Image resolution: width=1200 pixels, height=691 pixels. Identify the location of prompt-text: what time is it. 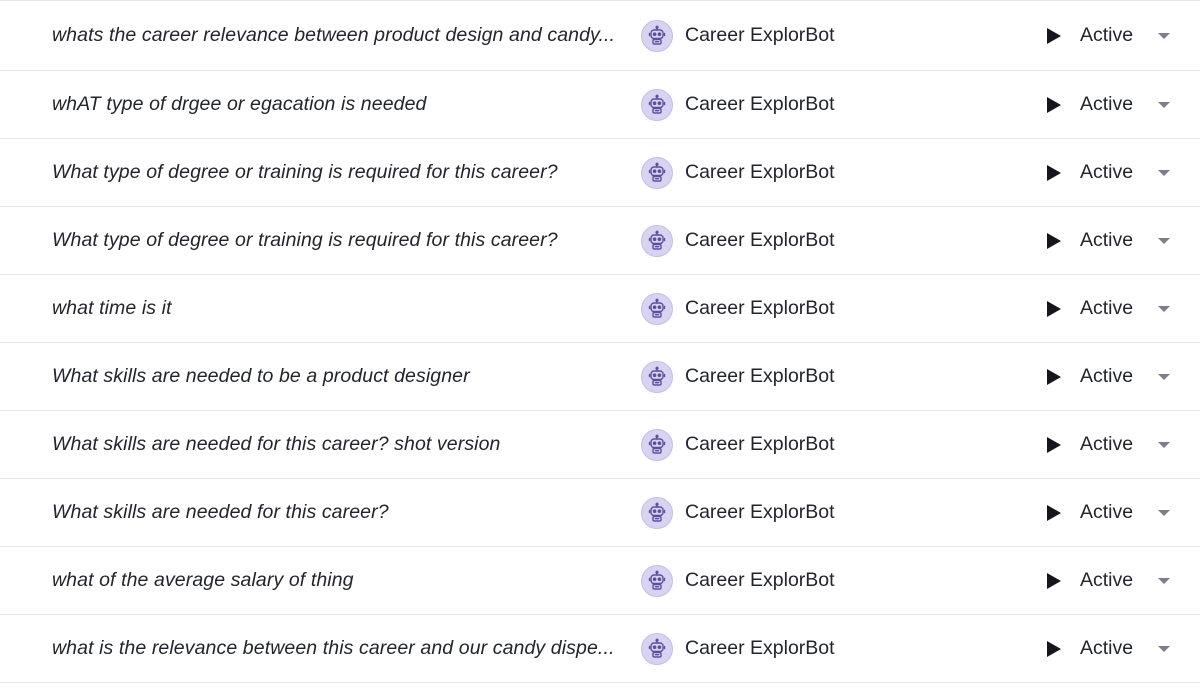
(112, 308).